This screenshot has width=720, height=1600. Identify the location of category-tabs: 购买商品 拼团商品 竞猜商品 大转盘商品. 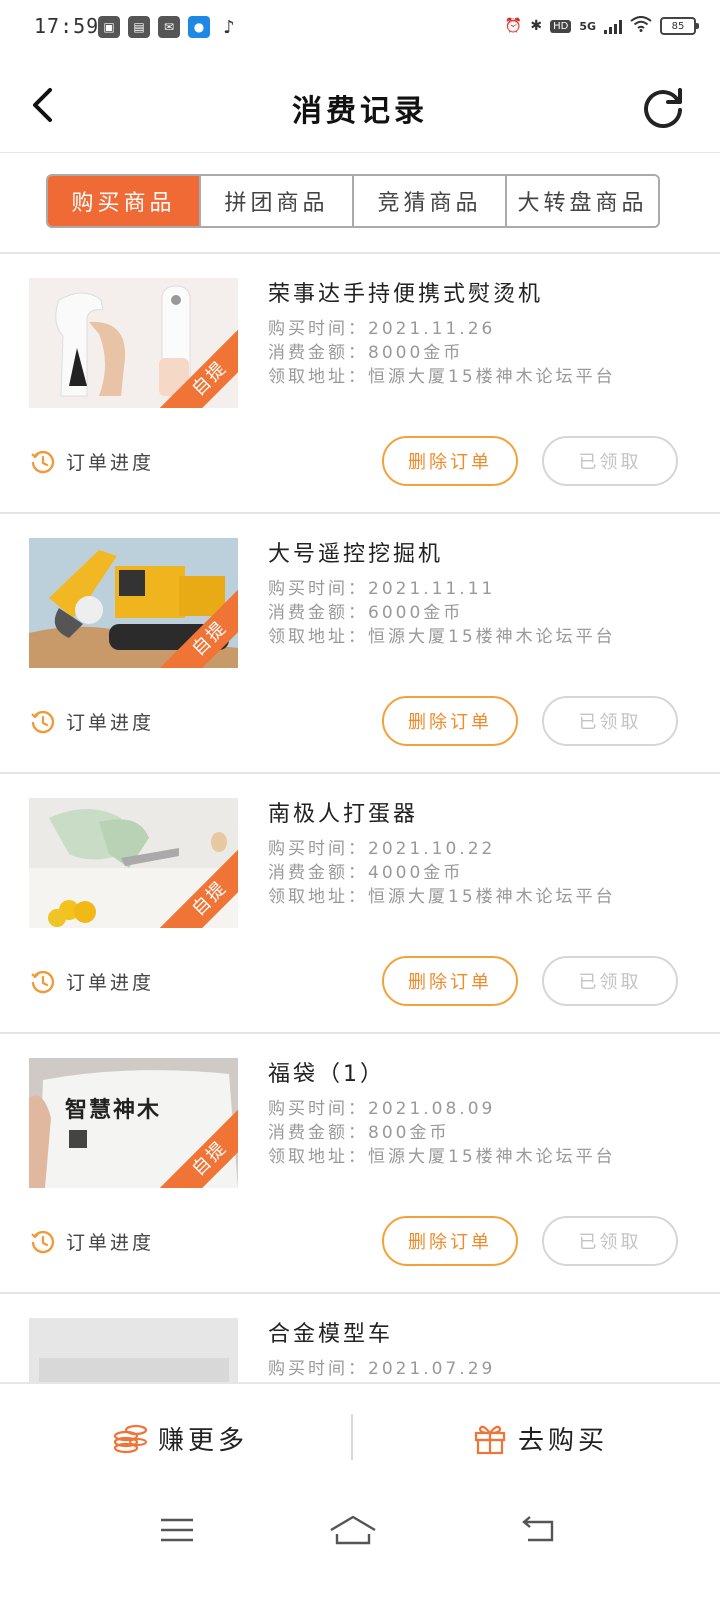
(353, 201).